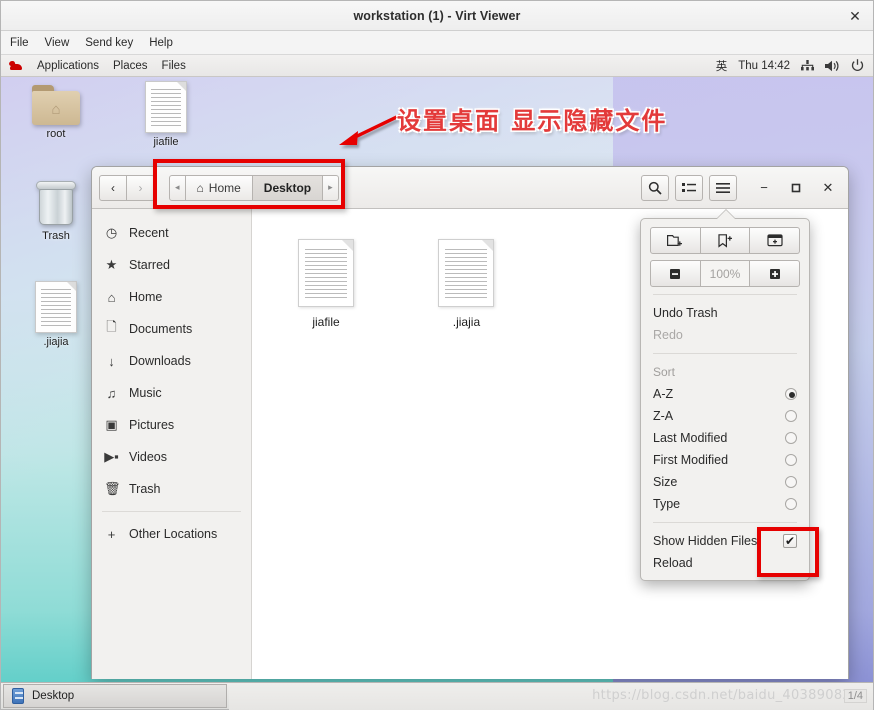 The height and width of the screenshot is (710, 874). I want to click on sidebar-item-label: Downloads, so click(160, 361).